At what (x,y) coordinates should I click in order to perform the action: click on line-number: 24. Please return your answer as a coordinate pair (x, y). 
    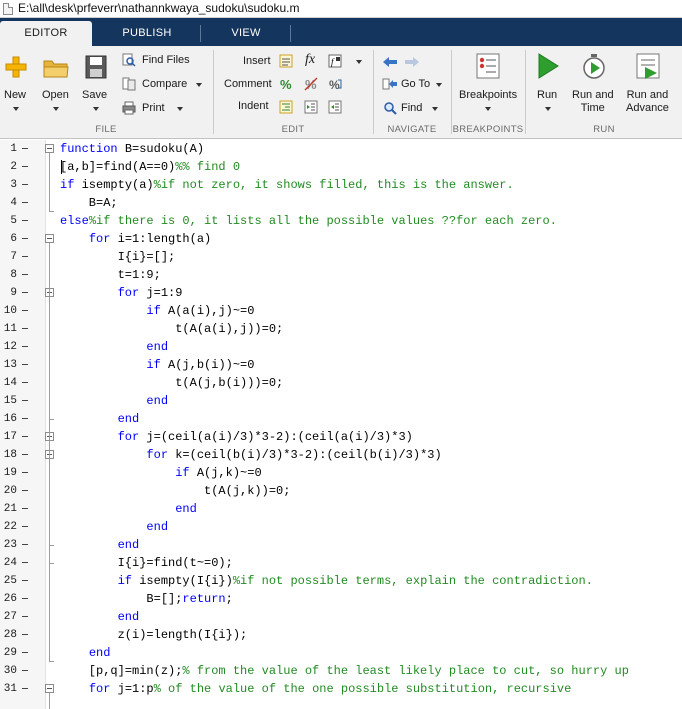
    Looking at the image, I should click on (10, 563).